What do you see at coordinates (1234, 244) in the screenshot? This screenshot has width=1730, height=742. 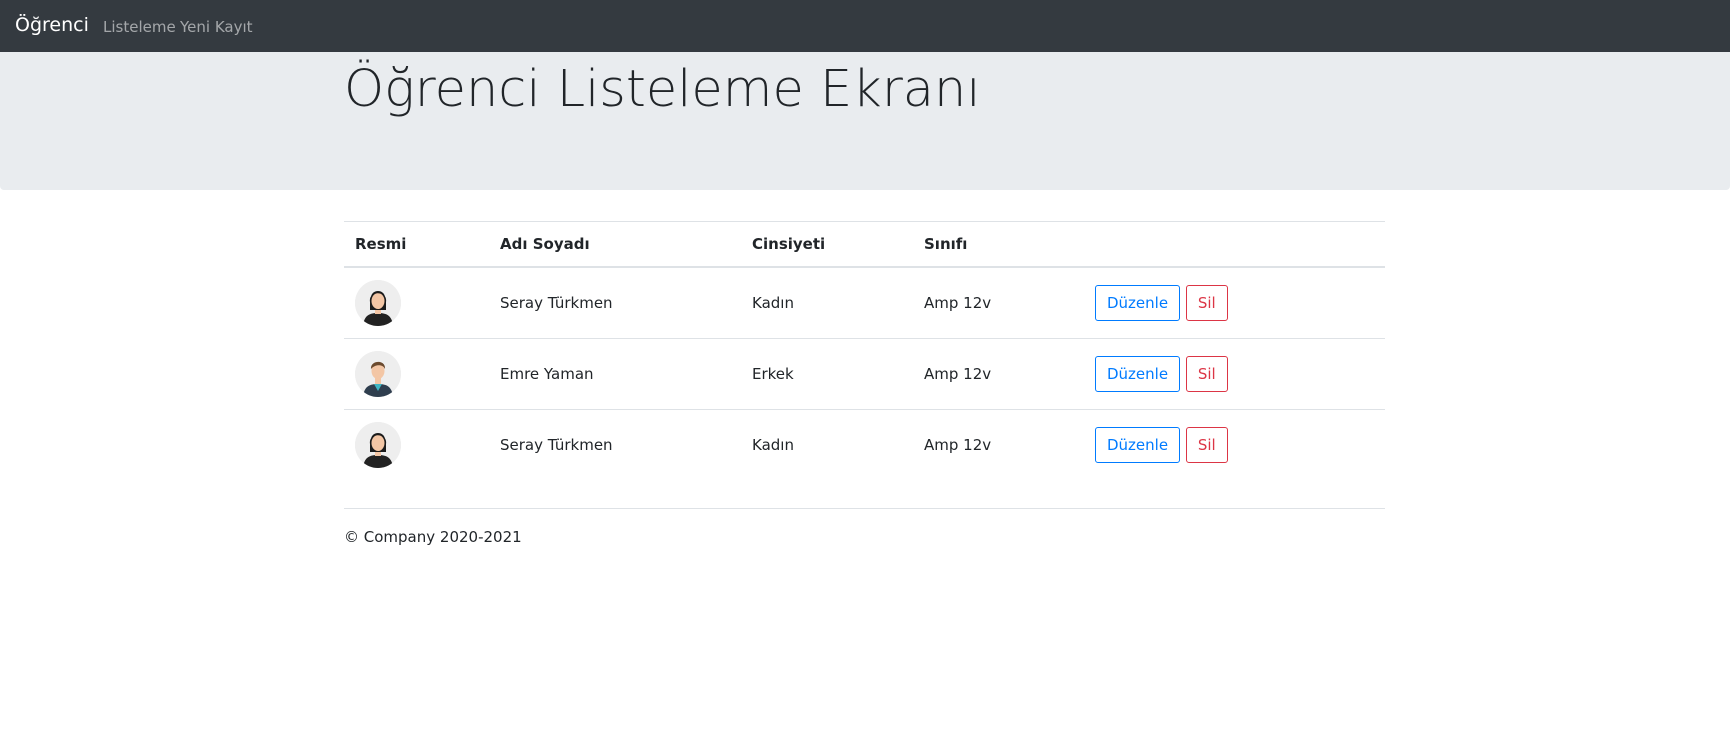 I see `column-header-actions` at bounding box center [1234, 244].